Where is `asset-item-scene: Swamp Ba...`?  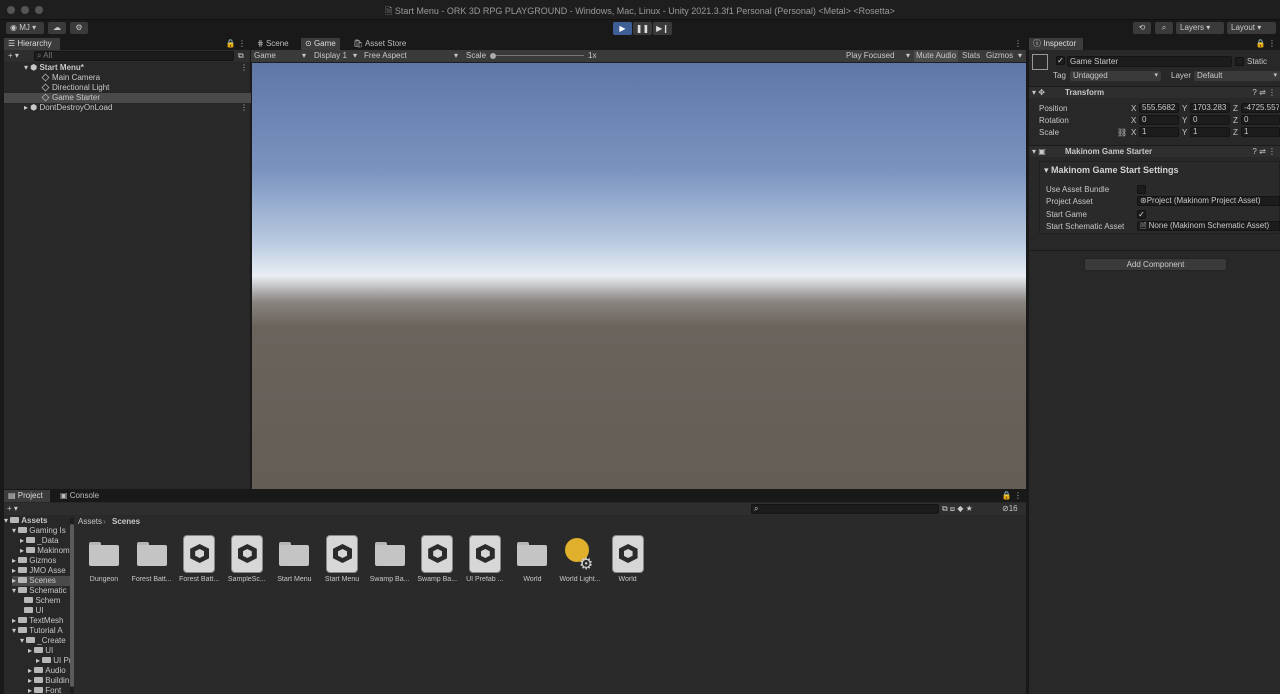 asset-item-scene: Swamp Ba... is located at coordinates (437, 560).